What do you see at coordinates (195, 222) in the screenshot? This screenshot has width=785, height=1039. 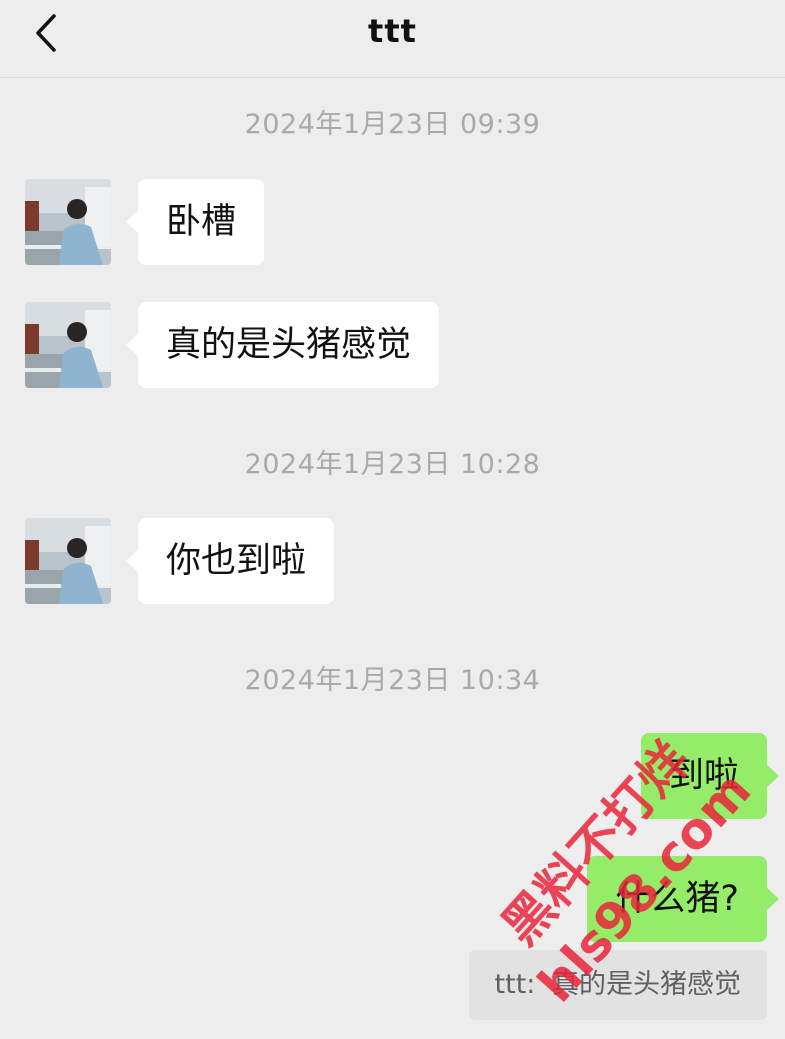 I see `message-bubble-incoming: 卧槽` at bounding box center [195, 222].